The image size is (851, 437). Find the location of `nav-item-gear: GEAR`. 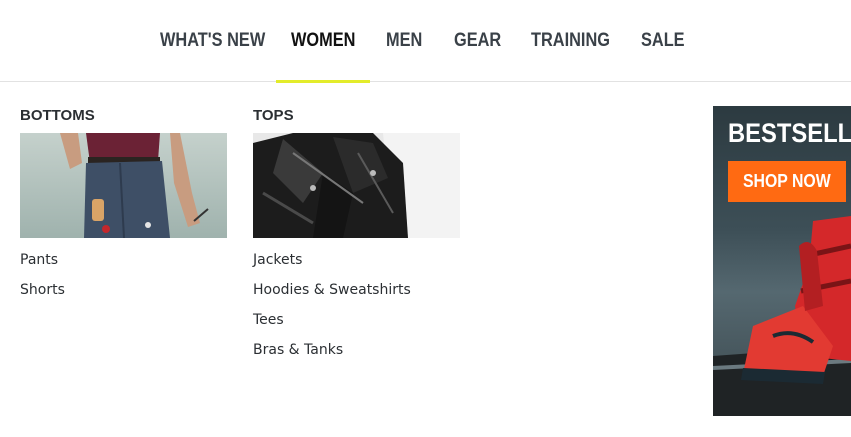

nav-item-gear: GEAR is located at coordinates (477, 41).